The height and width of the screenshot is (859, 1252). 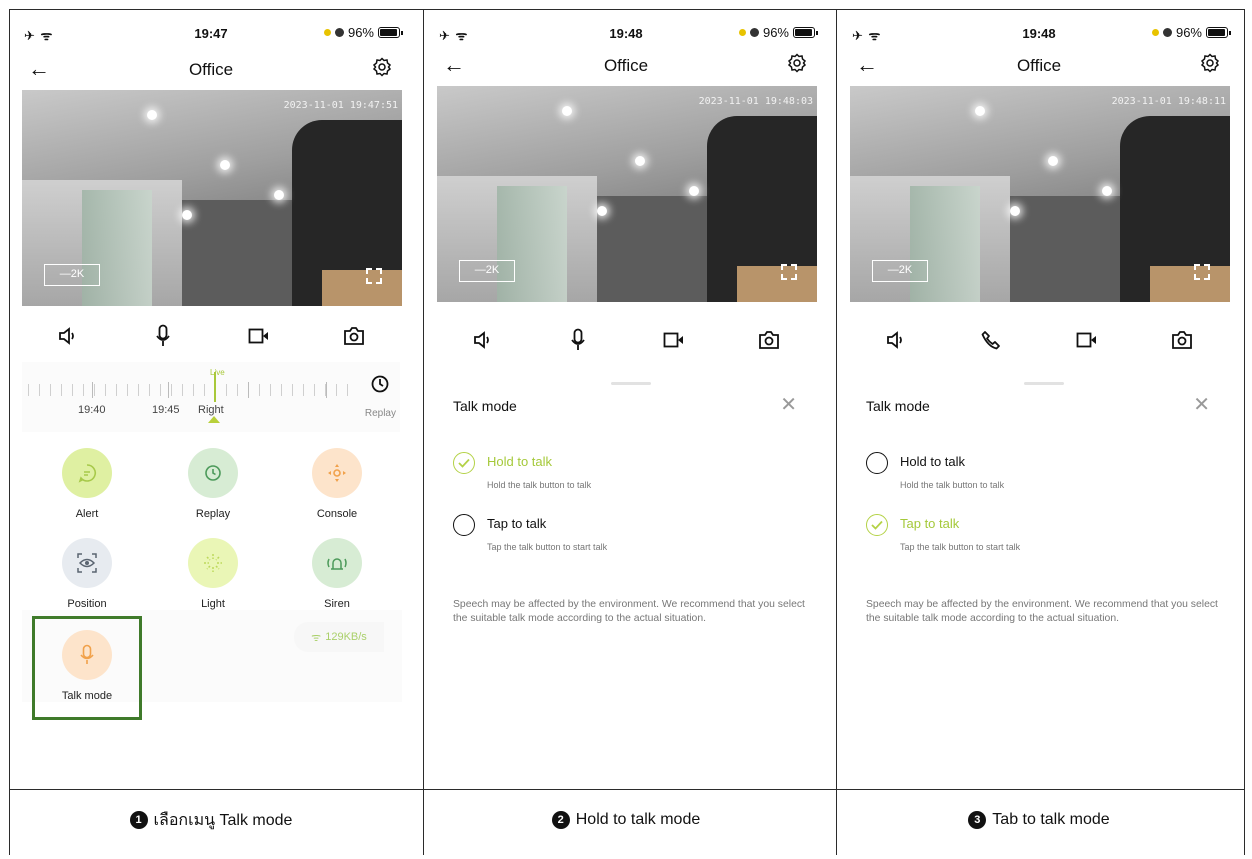 I want to click on camera-live-view: 2023-11-01 19:48:03 —2K, so click(x=627, y=194).